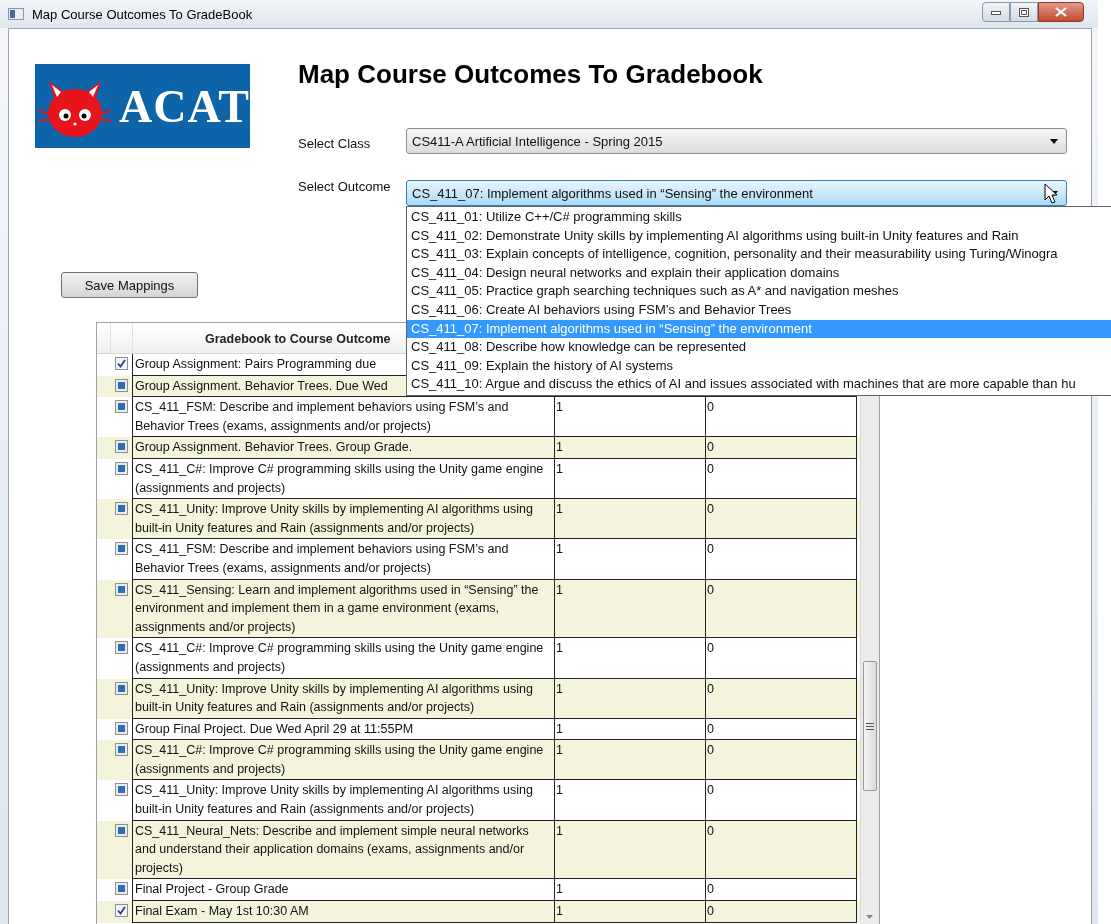  I want to click on dropdown: CS411-A Artificial Intelligence - Spring 2015, so click(736, 141).